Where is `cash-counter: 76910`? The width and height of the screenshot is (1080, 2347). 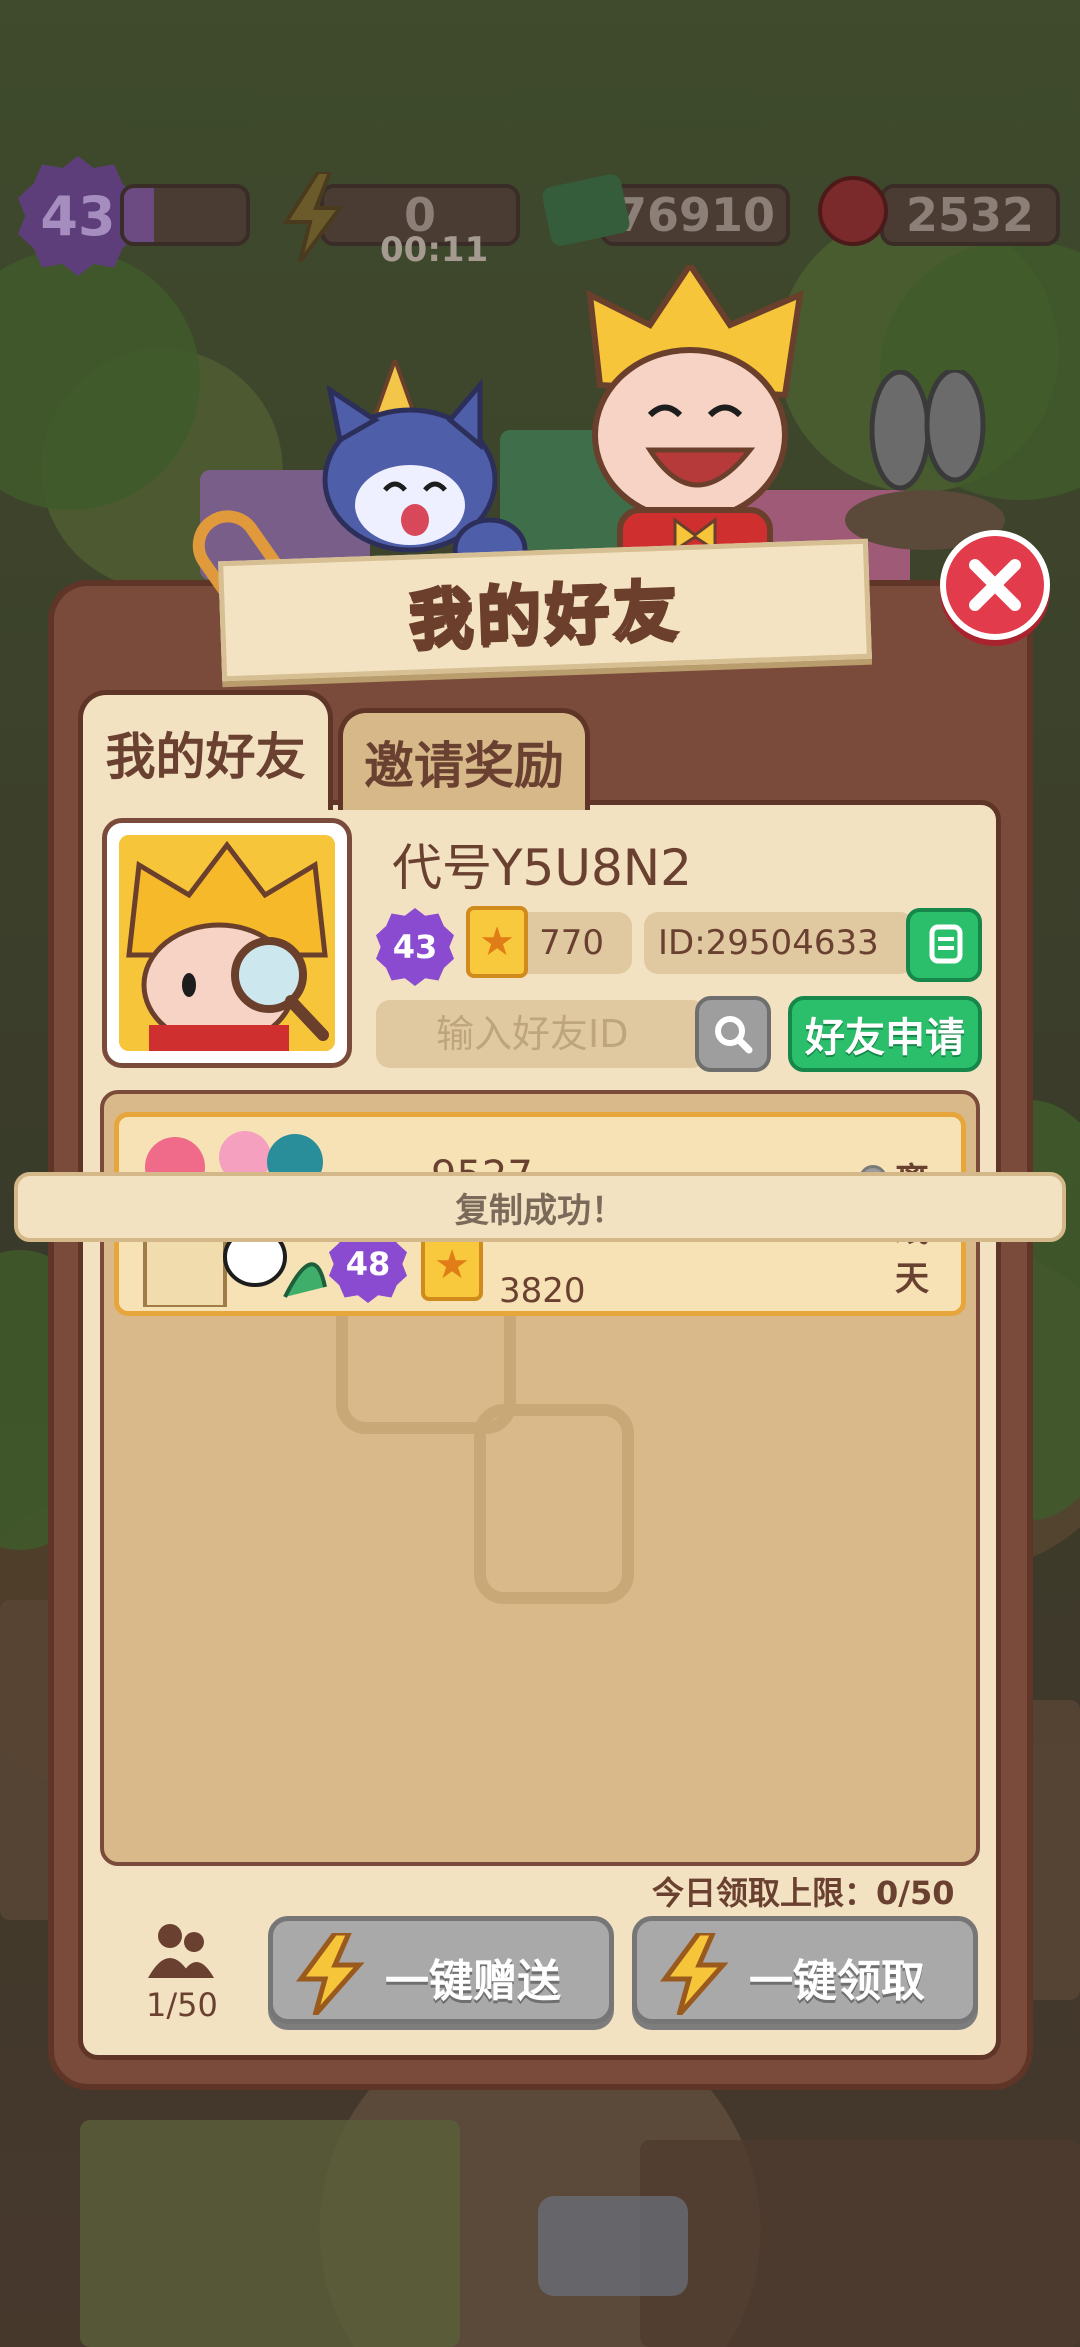 cash-counter: 76910 is located at coordinates (695, 215).